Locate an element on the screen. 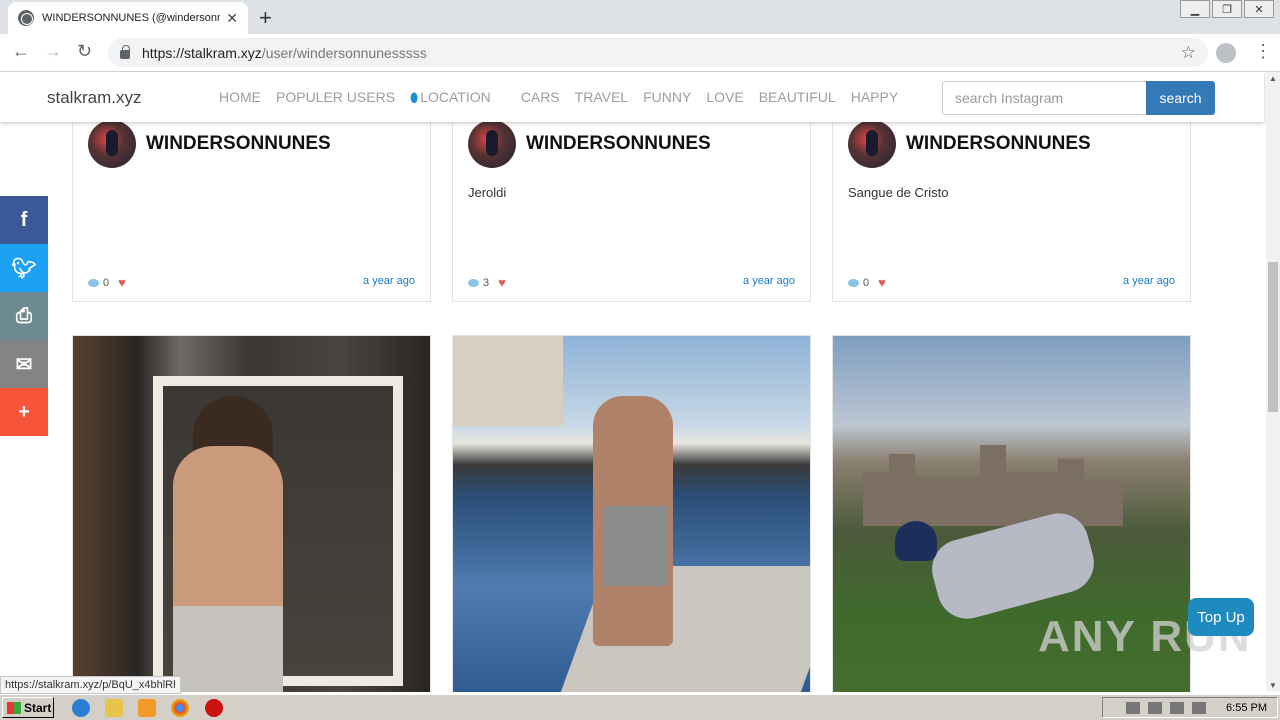 This screenshot has width=1280, height=720. page-scrollbar: ▲ ▼ is located at coordinates (1273, 382).